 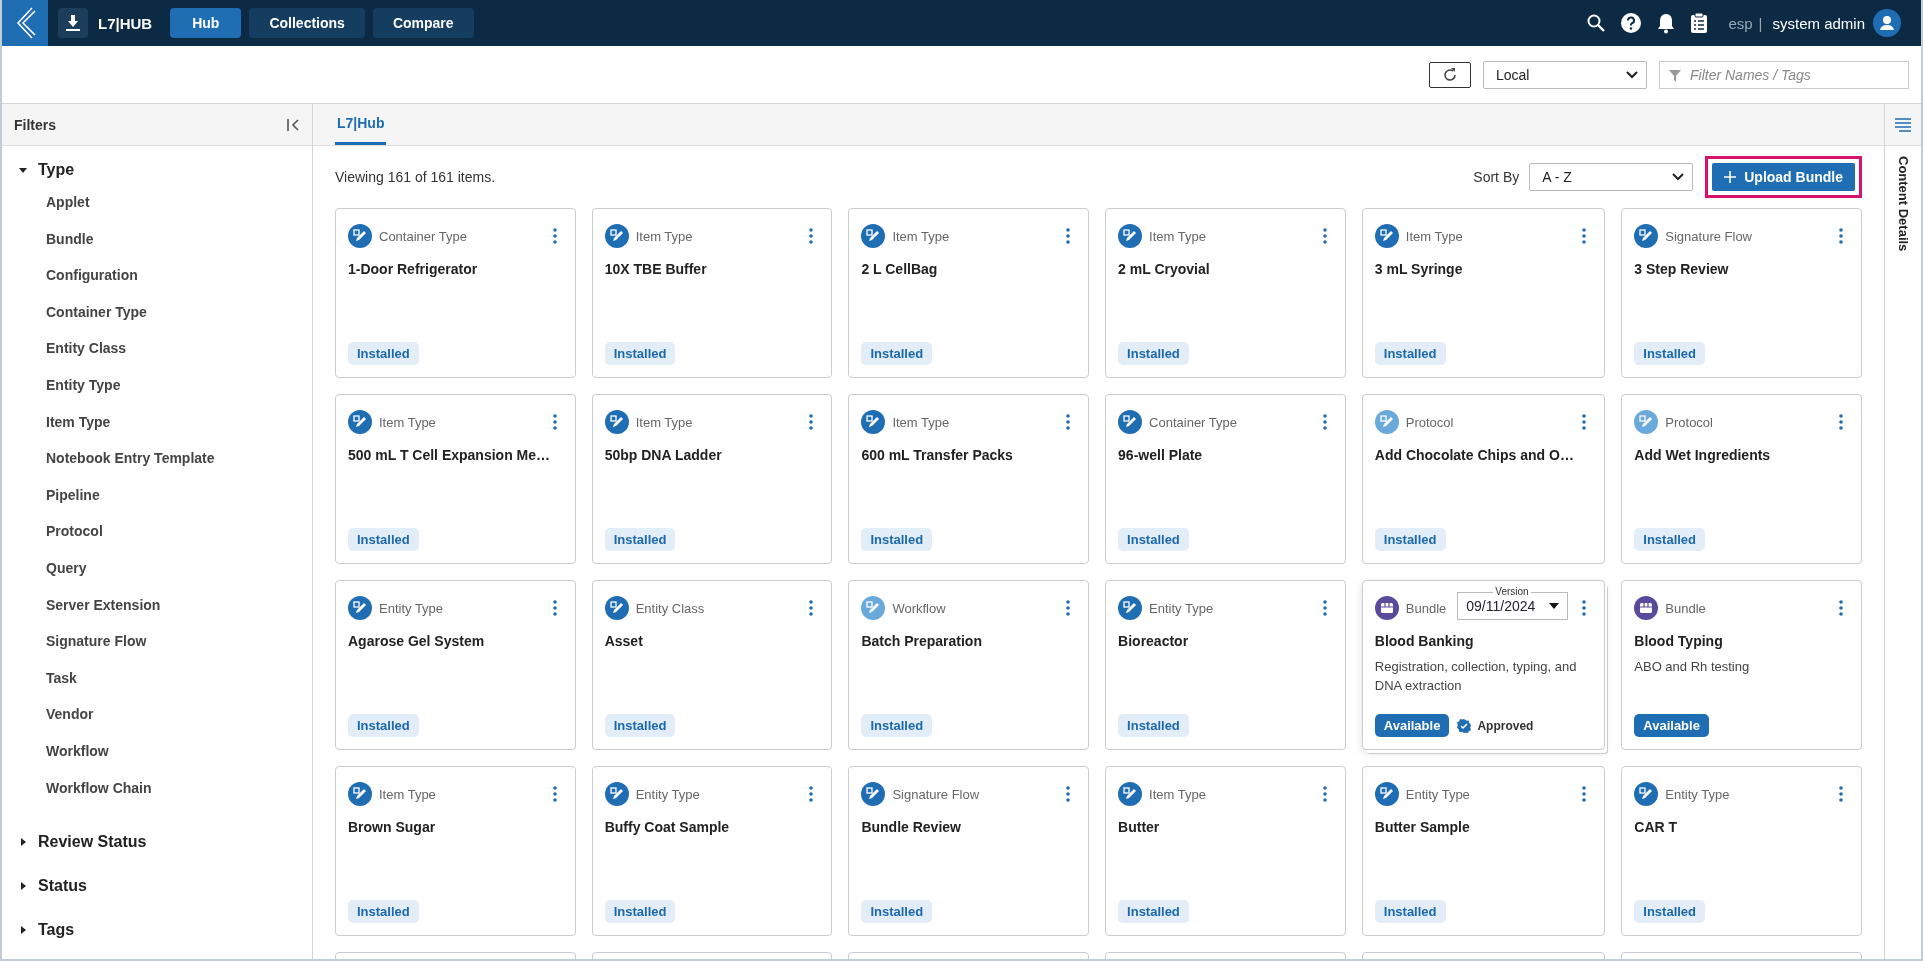 I want to click on filter-option: Container Type, so click(x=157, y=312).